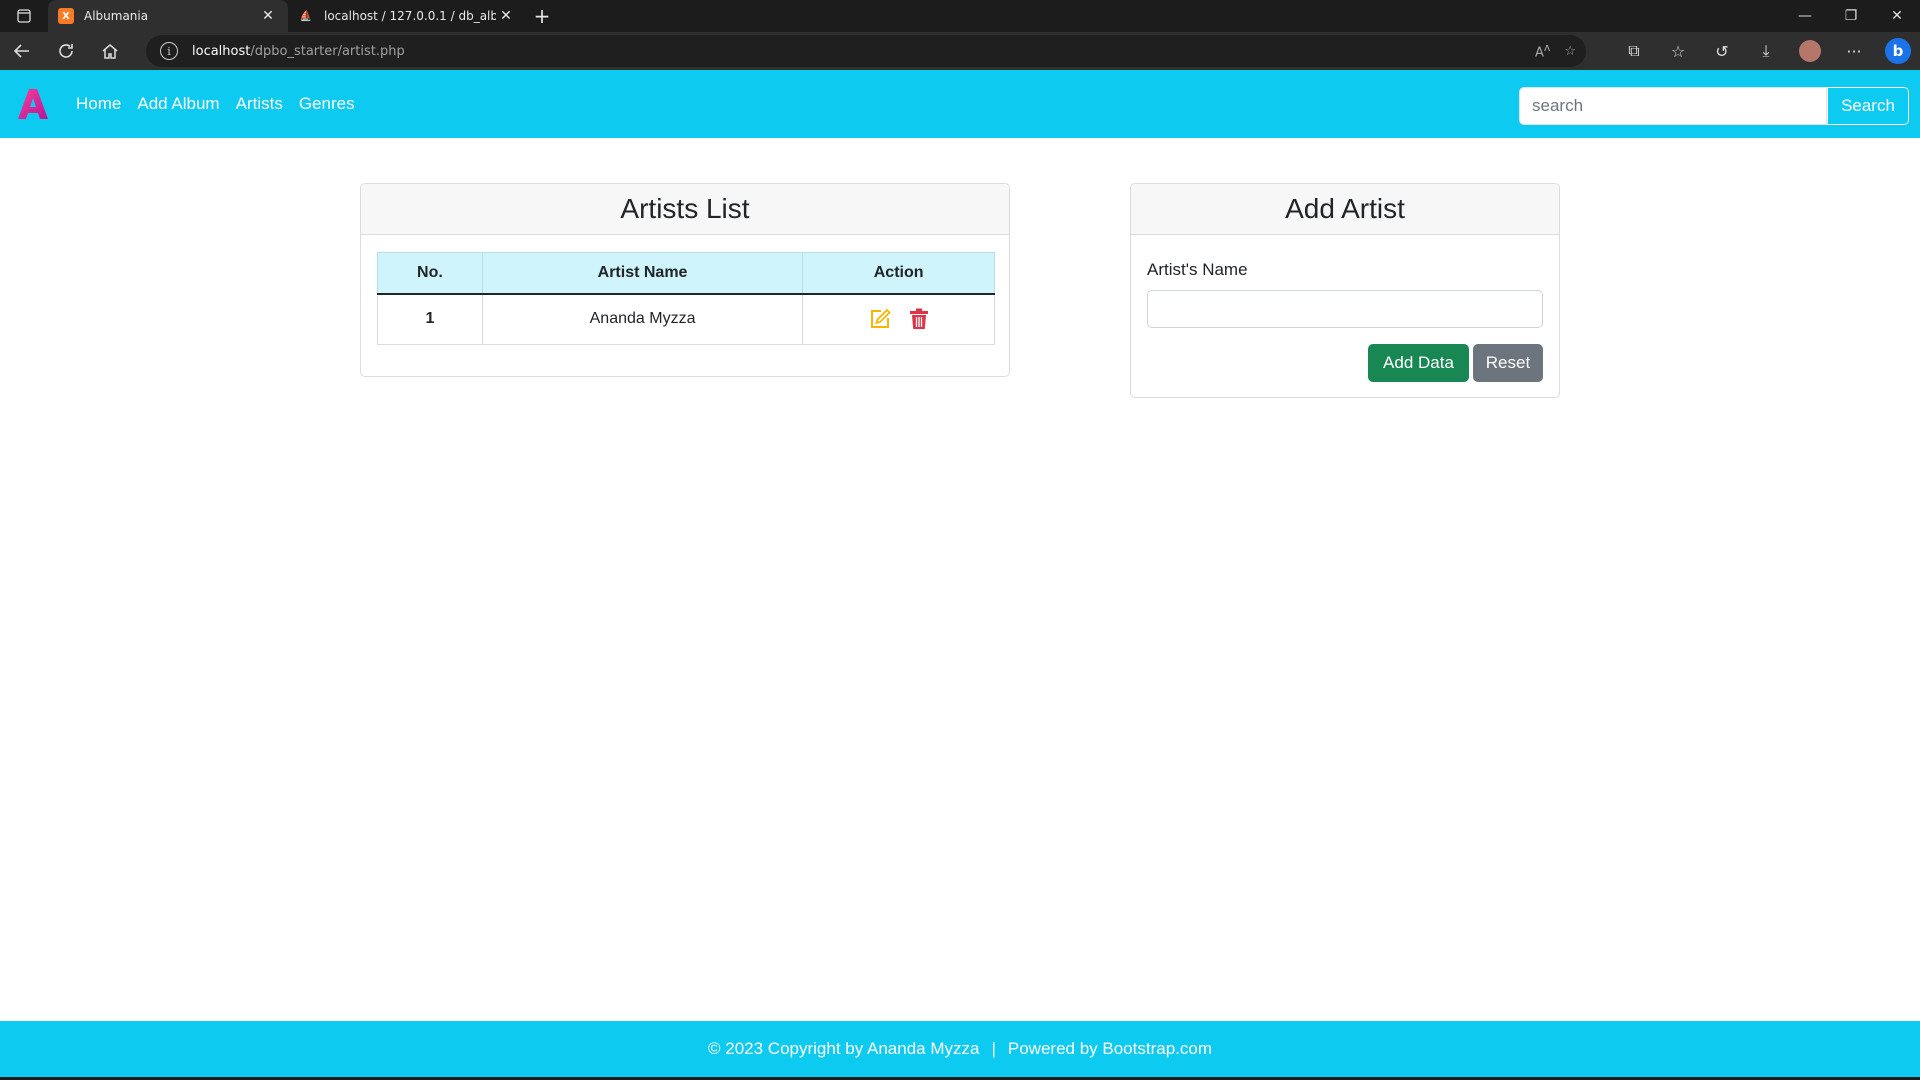 This screenshot has height=1080, width=1920. What do you see at coordinates (306, 16) in the screenshot?
I see `phpmyadmin-favicon-icon: ⛵` at bounding box center [306, 16].